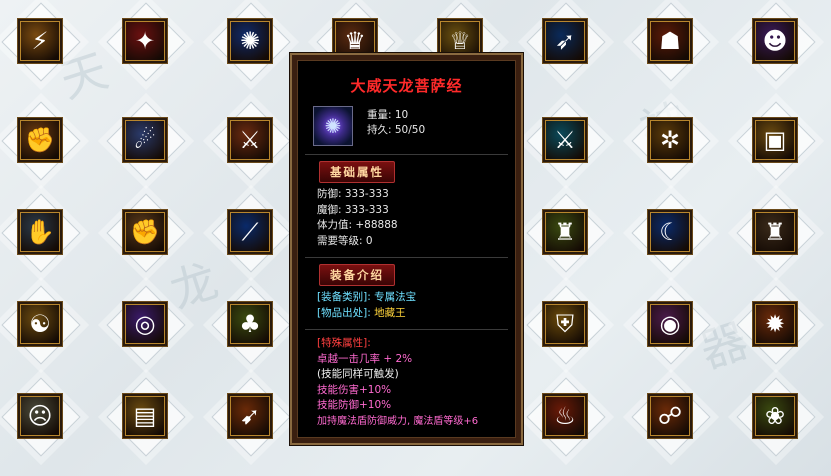 This screenshot has height=476, width=831. Describe the element at coordinates (365, 358) in the screenshot. I see `special-line: 卓越一击几率 + 2%` at that location.